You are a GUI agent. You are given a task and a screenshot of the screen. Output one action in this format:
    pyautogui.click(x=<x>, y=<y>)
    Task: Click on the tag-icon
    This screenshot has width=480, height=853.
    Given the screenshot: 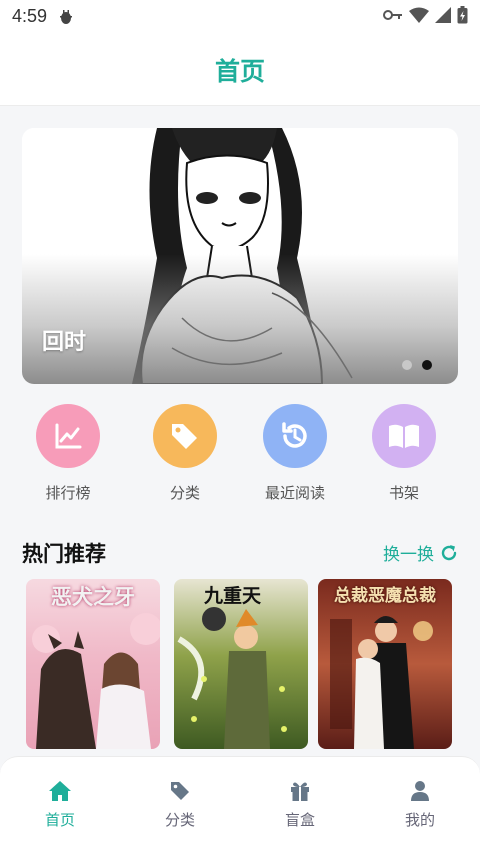 What is the action you would take?
    pyautogui.click(x=180, y=791)
    